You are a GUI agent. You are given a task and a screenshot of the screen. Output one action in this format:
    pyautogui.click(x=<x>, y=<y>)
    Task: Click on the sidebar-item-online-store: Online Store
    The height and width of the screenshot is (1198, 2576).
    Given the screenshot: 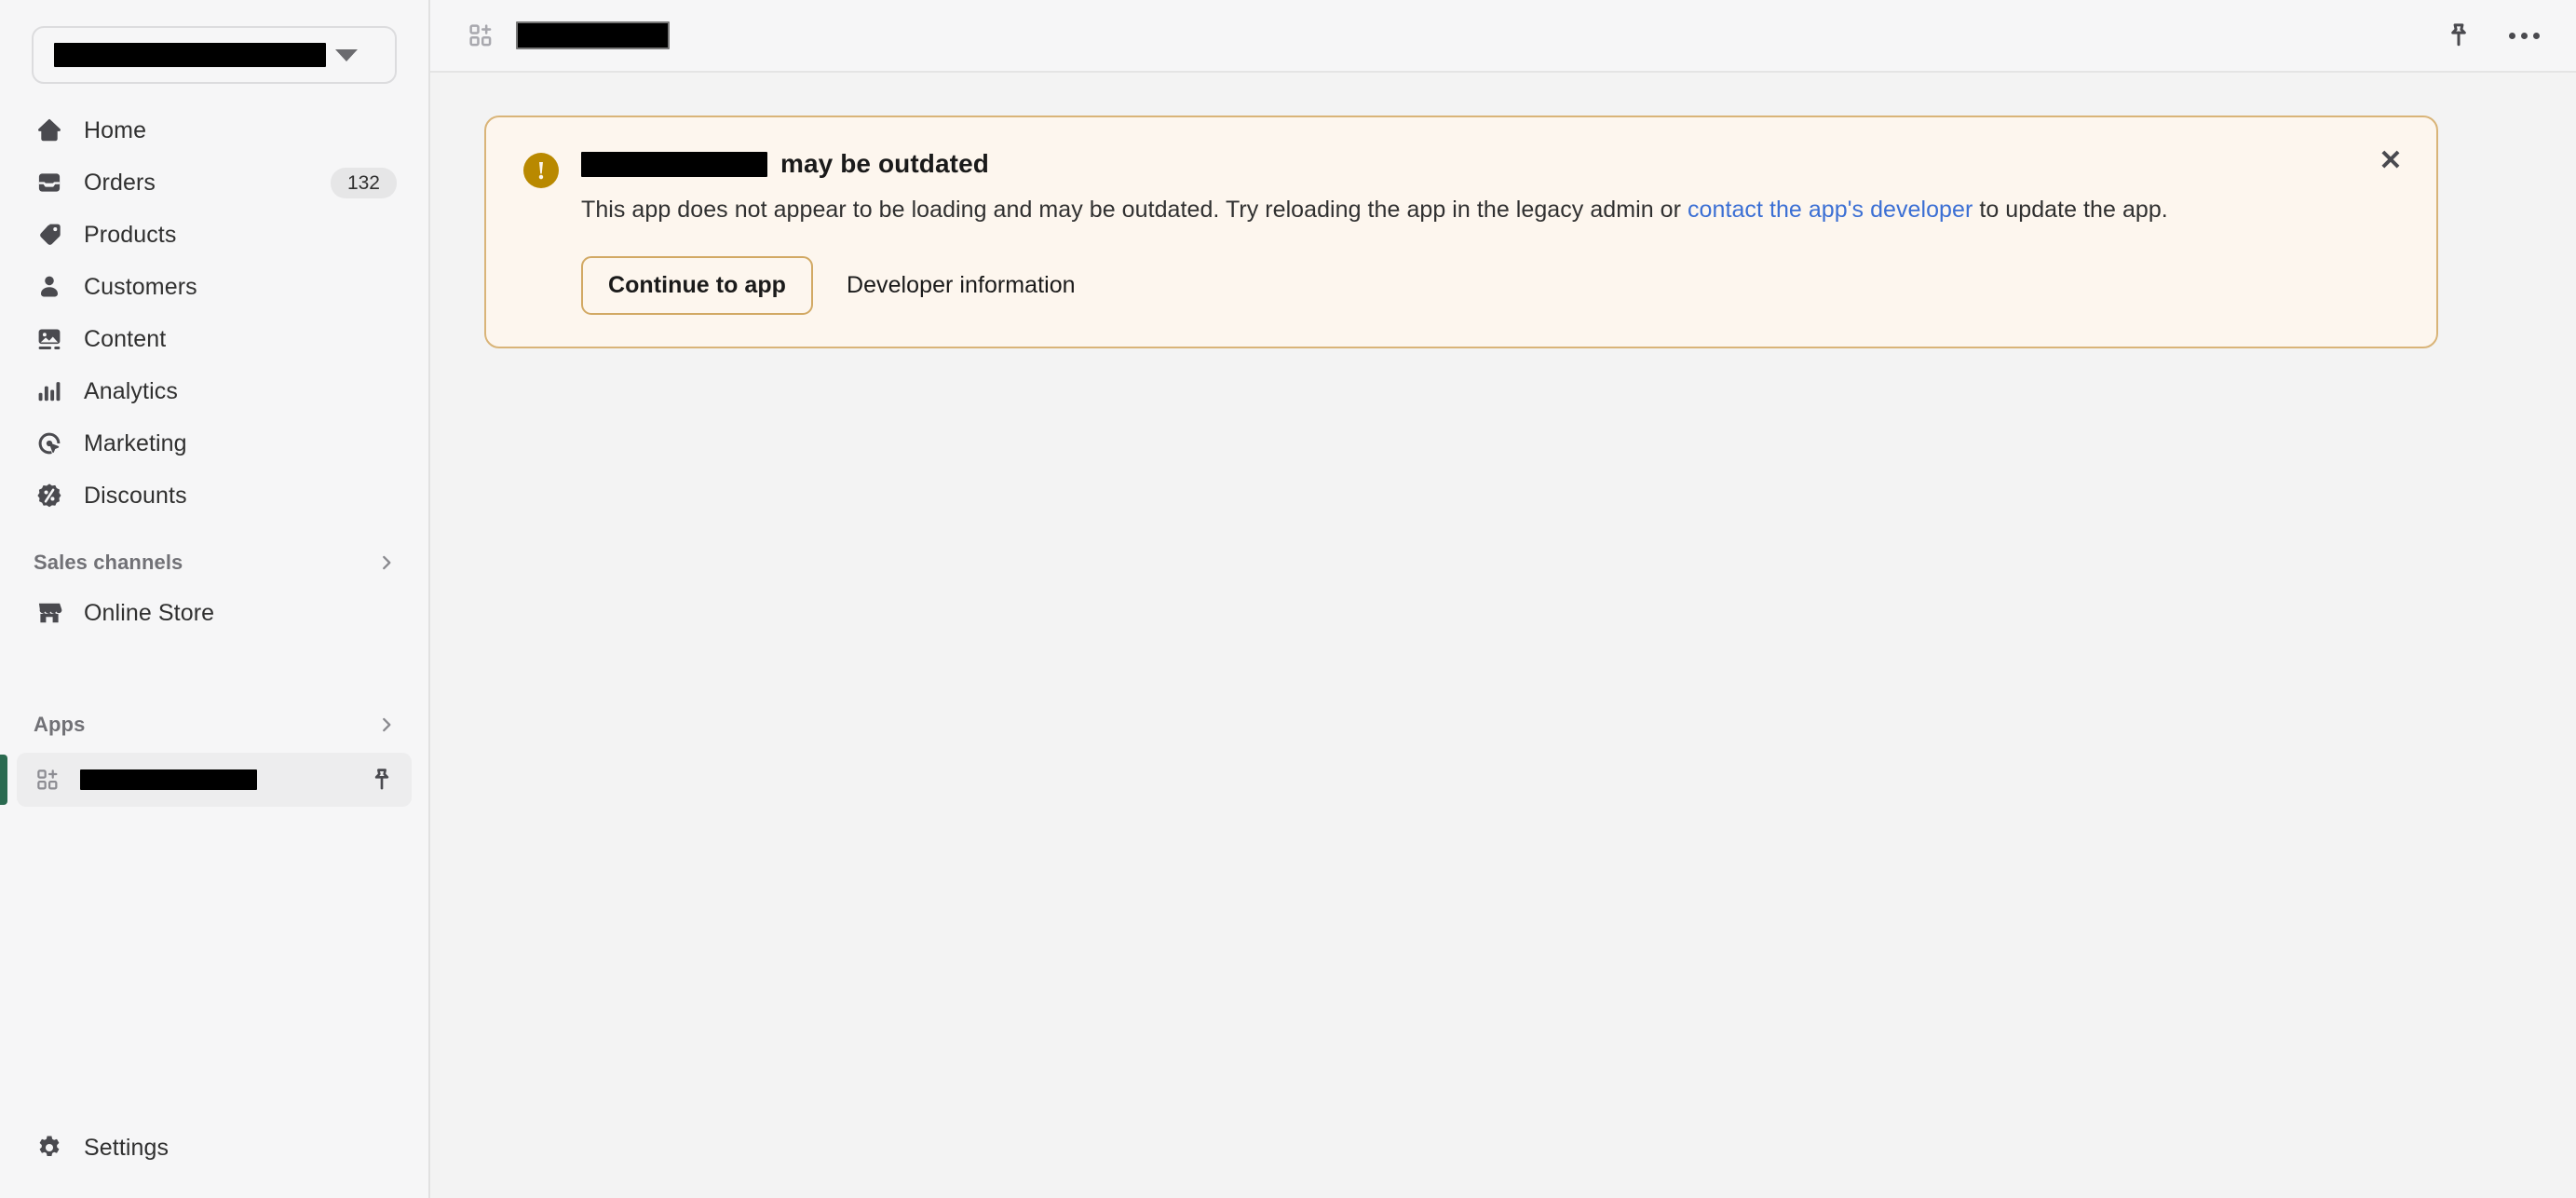 What is the action you would take?
    pyautogui.click(x=214, y=613)
    